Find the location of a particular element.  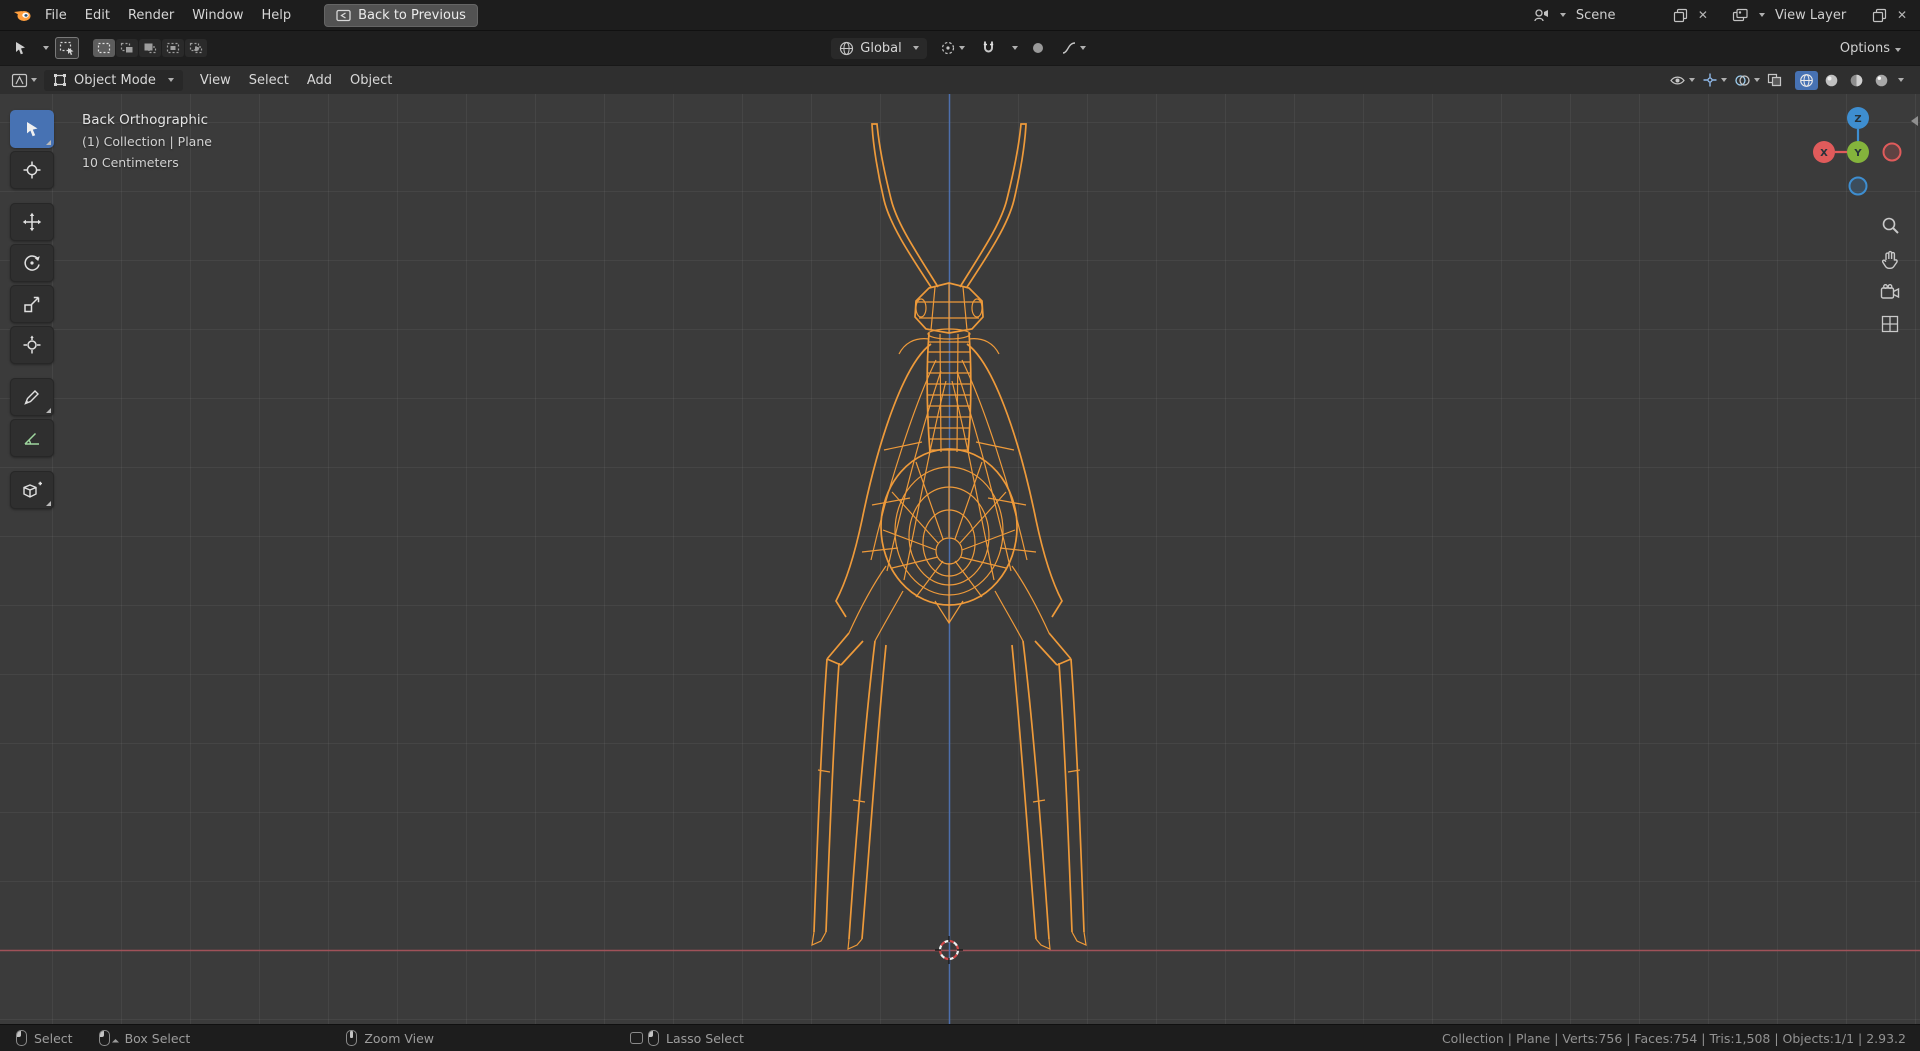

ortho-grid-icon is located at coordinates (1890, 324).